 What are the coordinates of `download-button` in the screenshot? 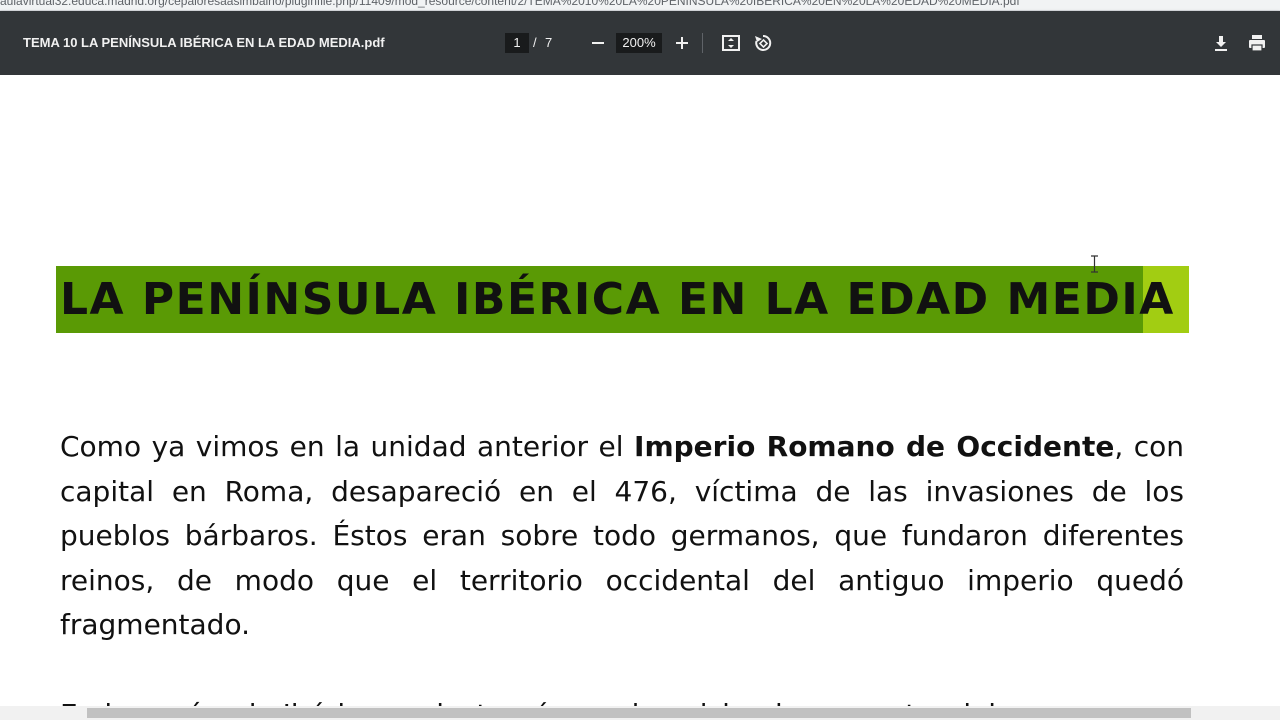 It's located at (1221, 43).